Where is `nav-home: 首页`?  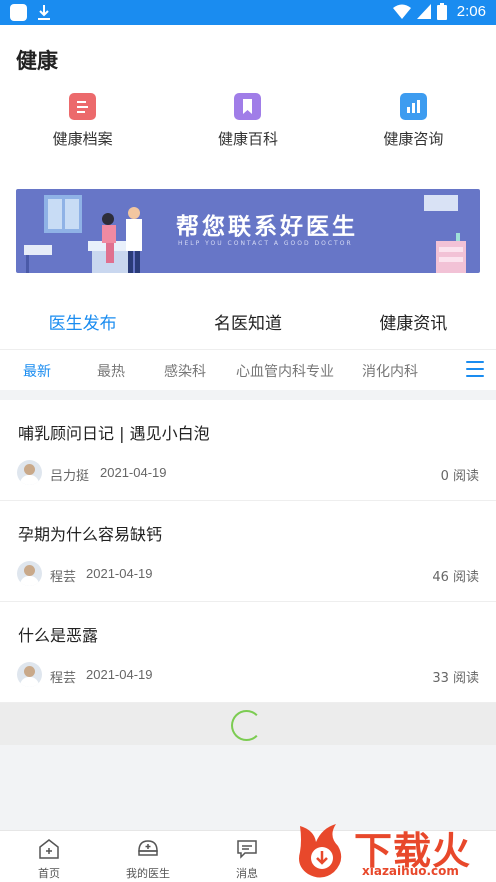 nav-home: 首页 is located at coordinates (49, 860).